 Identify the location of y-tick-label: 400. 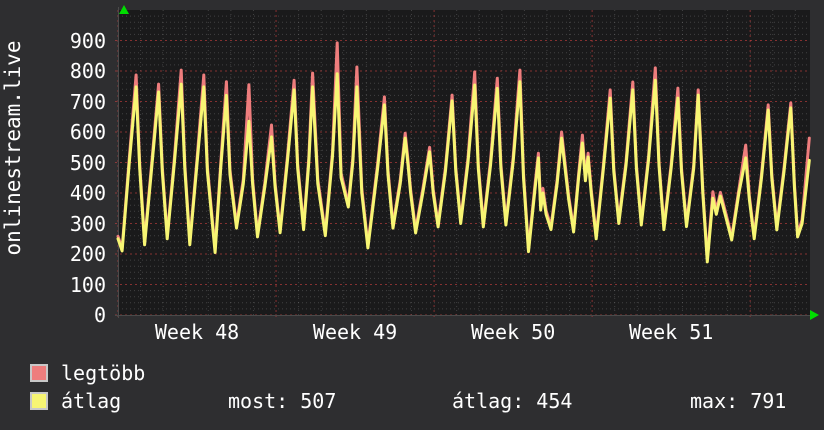
(87, 193).